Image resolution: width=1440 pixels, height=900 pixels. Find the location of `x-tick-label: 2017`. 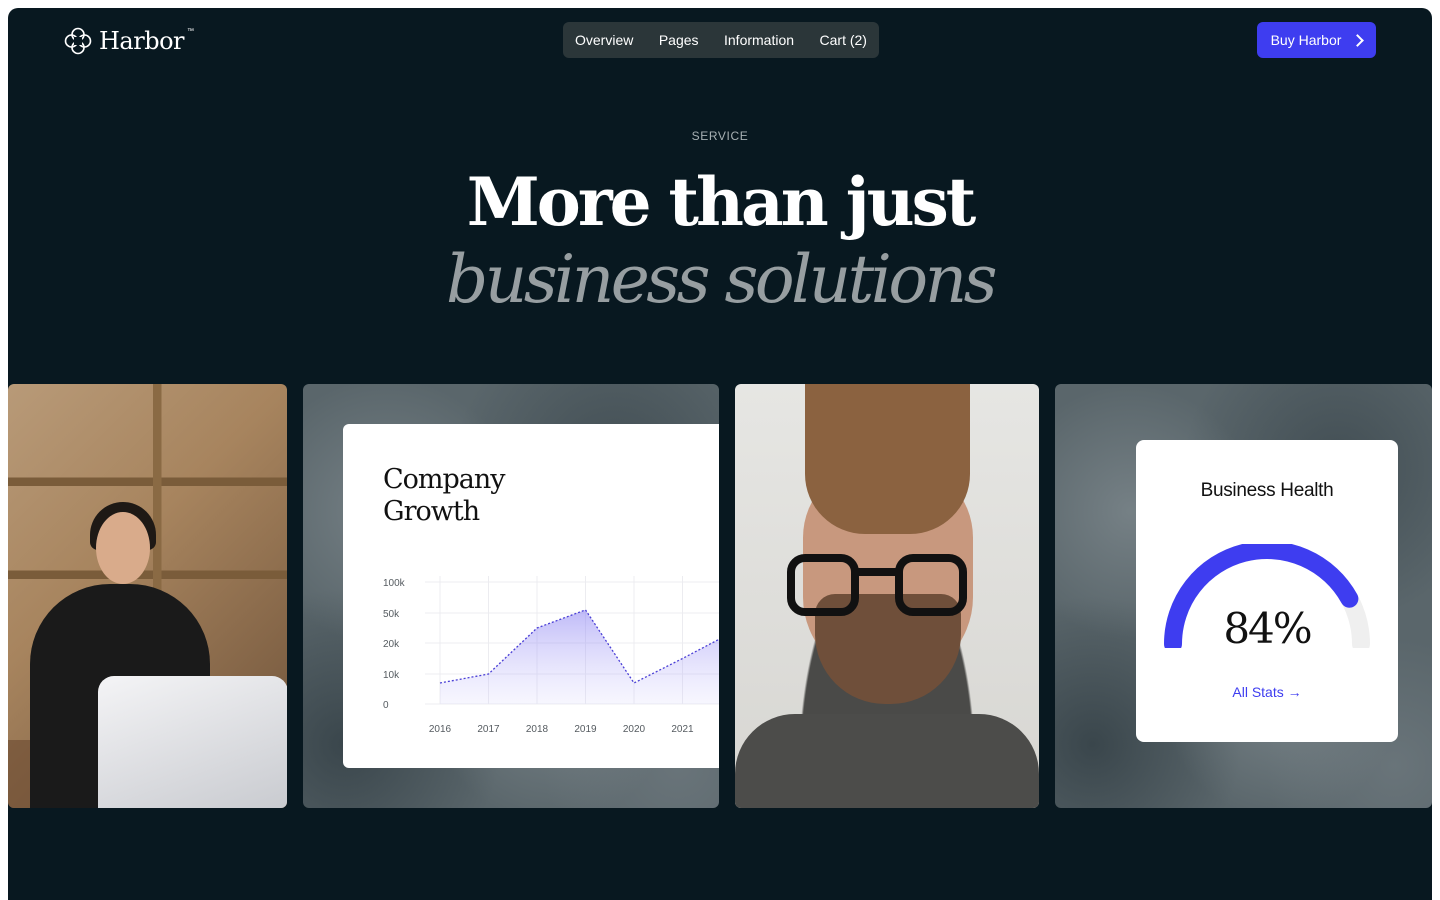

x-tick-label: 2017 is located at coordinates (488, 729).